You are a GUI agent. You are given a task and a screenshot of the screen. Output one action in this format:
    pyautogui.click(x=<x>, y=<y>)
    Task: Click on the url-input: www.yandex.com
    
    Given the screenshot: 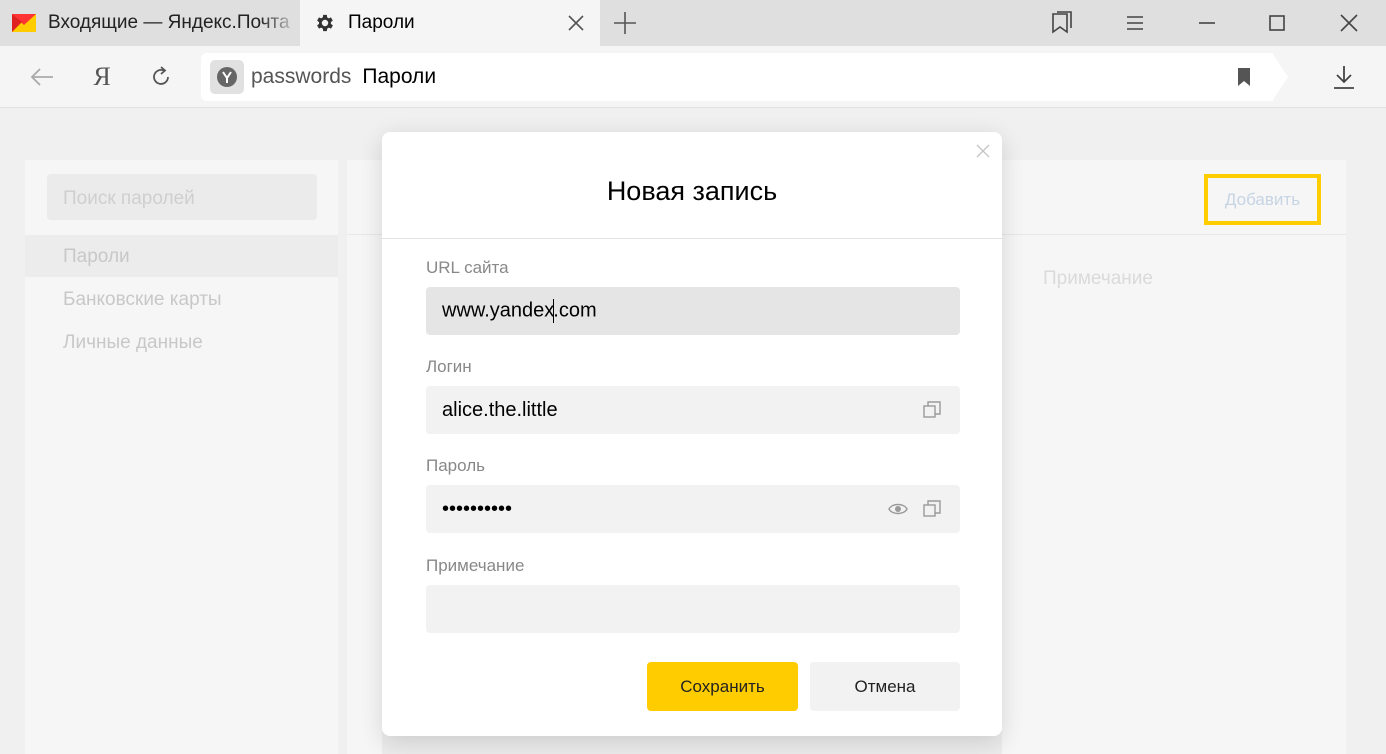 What is the action you would take?
    pyautogui.click(x=693, y=311)
    